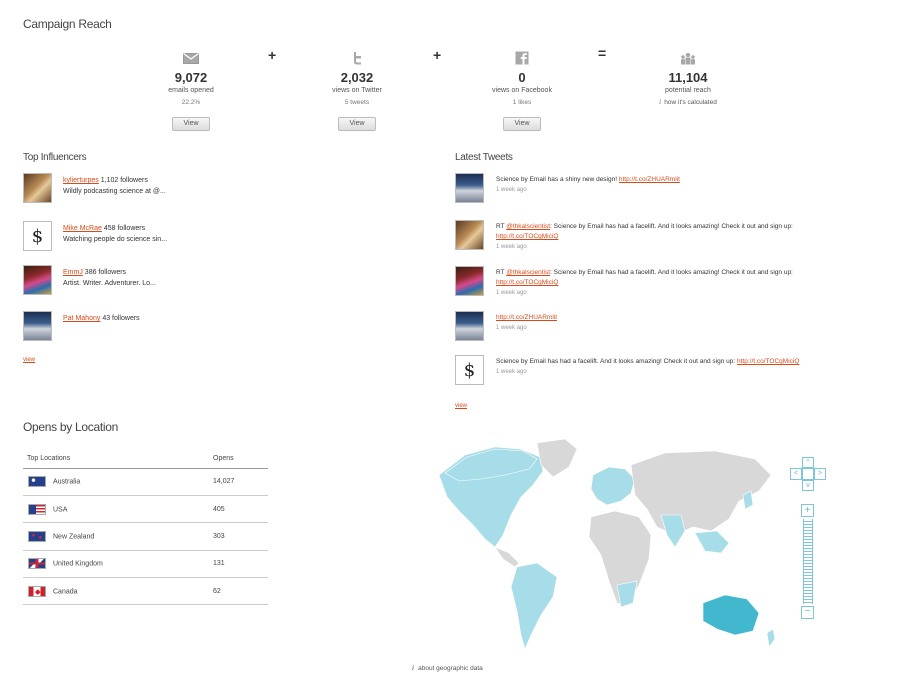 The width and height of the screenshot is (897, 675). Describe the element at coordinates (808, 462) in the screenshot. I see `pan-up-button: ^` at that location.